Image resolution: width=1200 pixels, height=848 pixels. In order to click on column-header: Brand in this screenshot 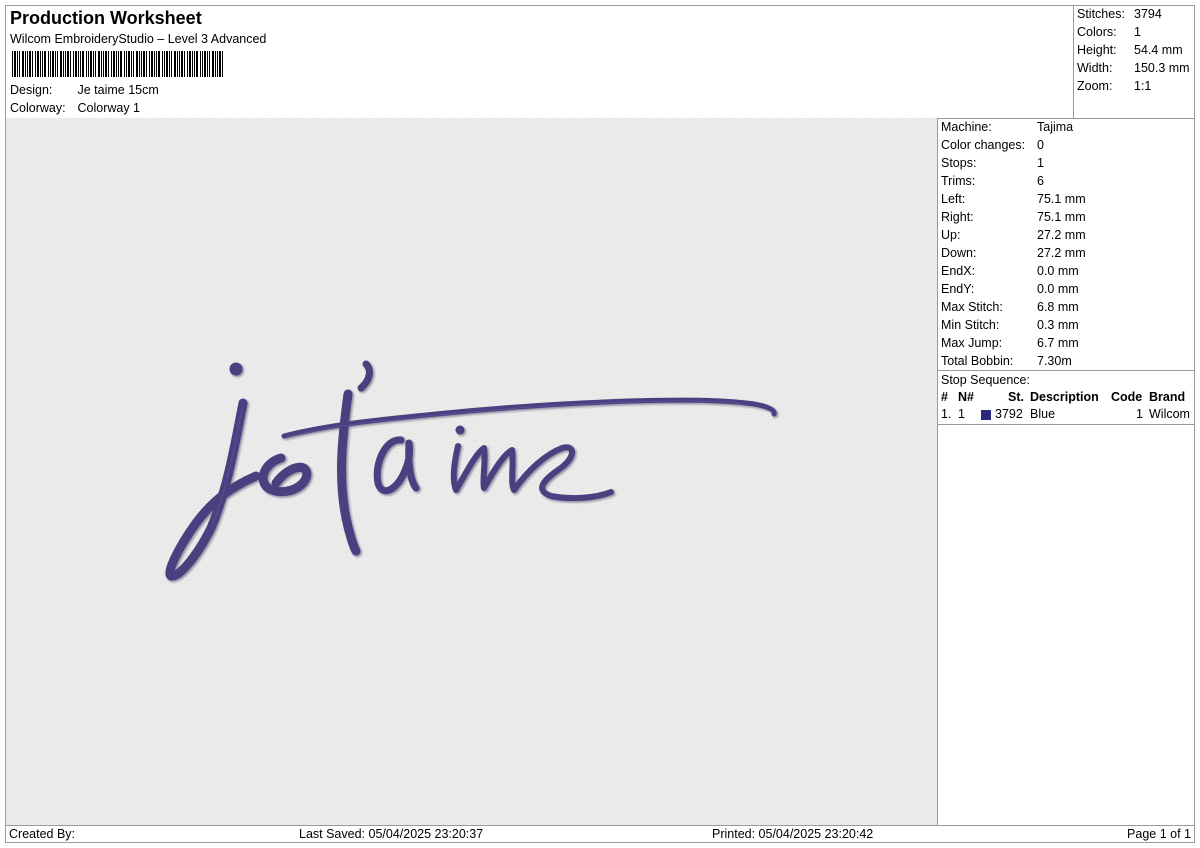, I will do `click(1167, 397)`.